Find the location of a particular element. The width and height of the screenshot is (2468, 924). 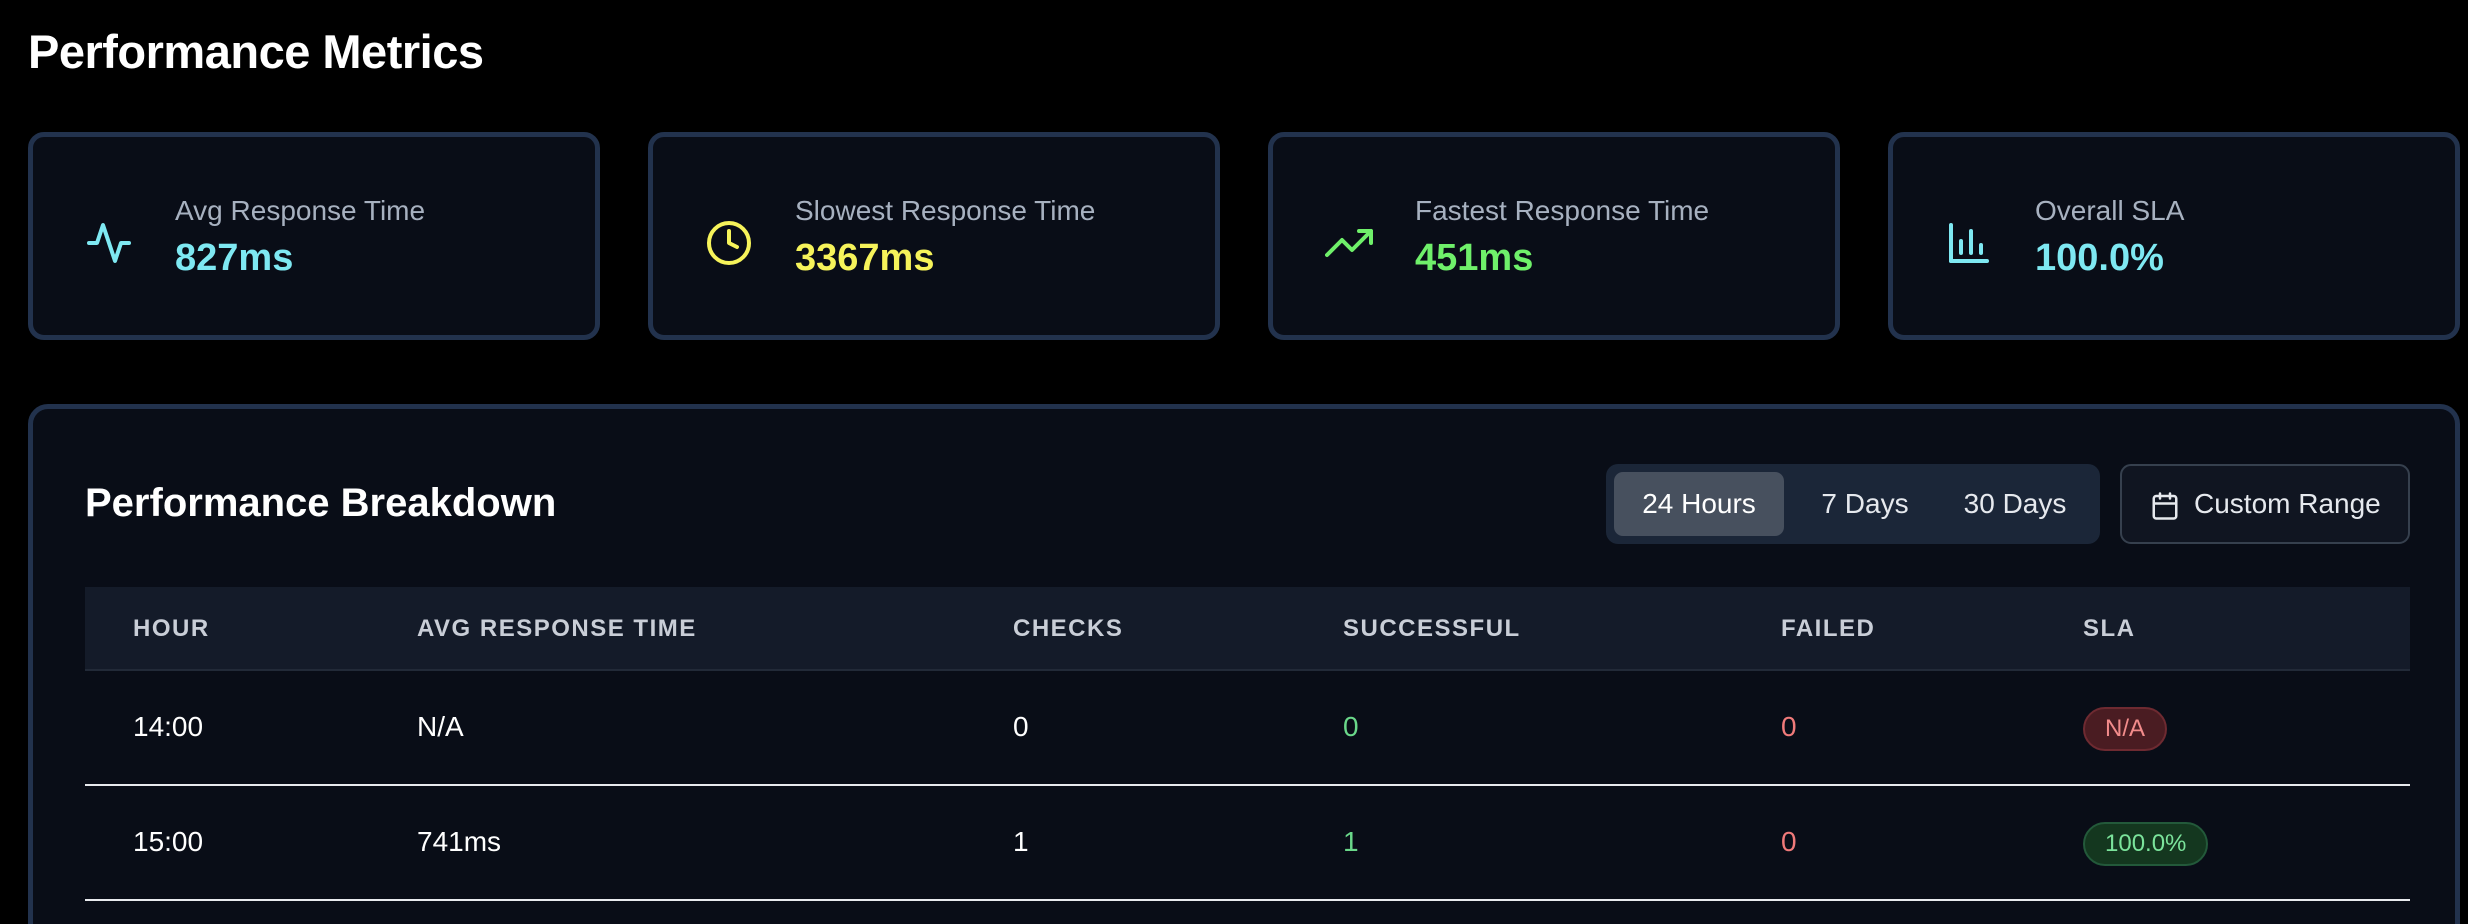

column-header-checks: CHECKS is located at coordinates (1068, 628).